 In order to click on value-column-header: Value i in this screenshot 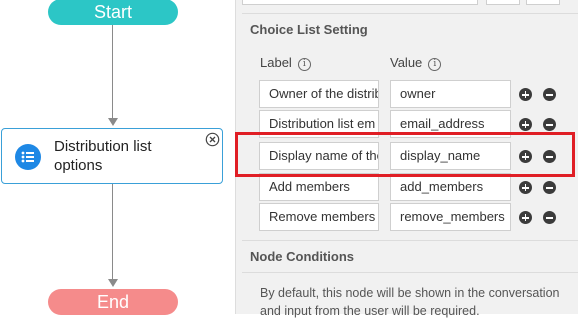, I will do `click(416, 63)`.